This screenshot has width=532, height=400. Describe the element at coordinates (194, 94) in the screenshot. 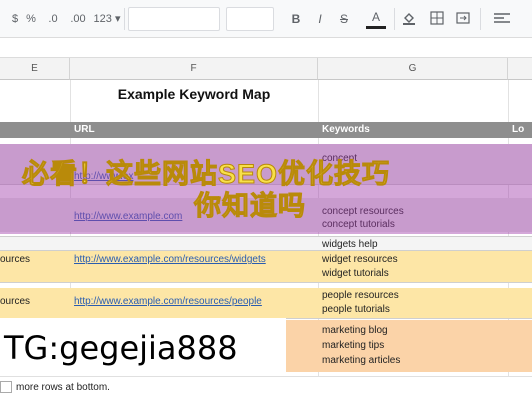

I see `sheet-title: Example Keyword Map` at that location.